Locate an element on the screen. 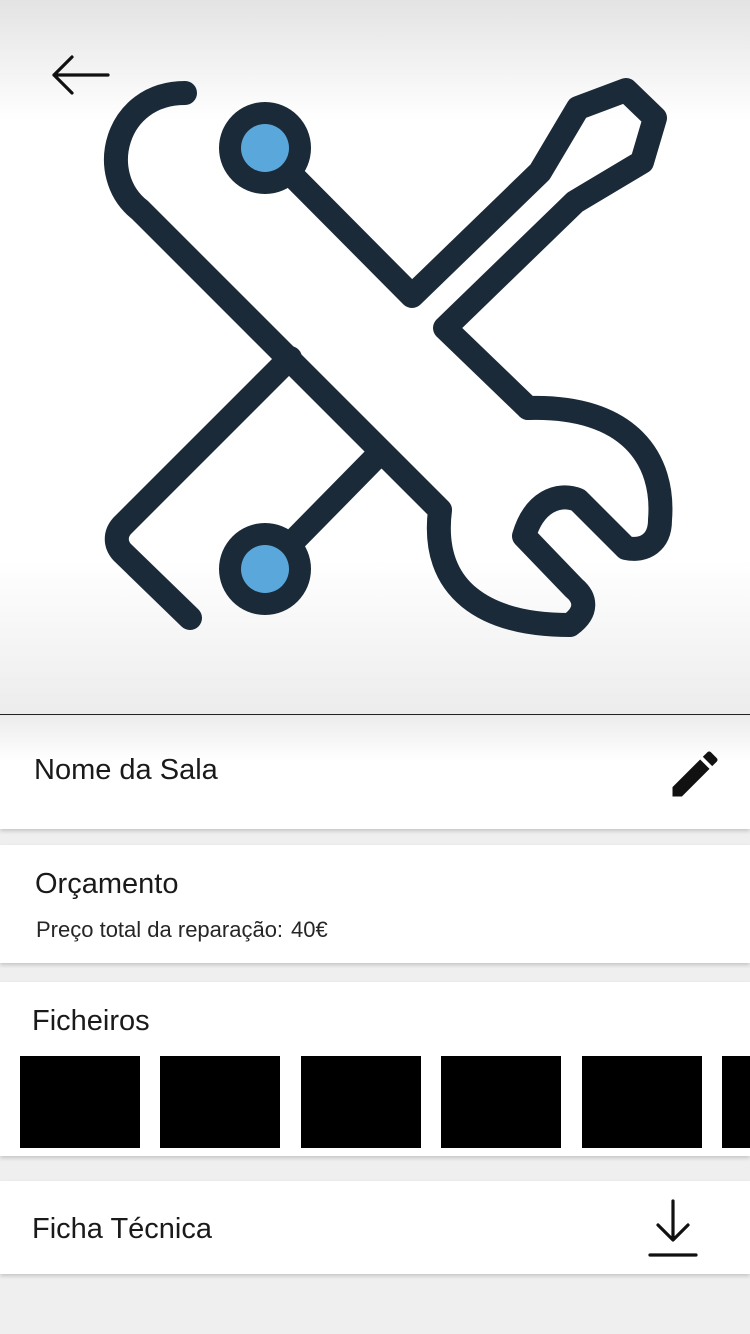 This screenshot has width=750, height=1334. edit-room-name-button is located at coordinates (695, 774).